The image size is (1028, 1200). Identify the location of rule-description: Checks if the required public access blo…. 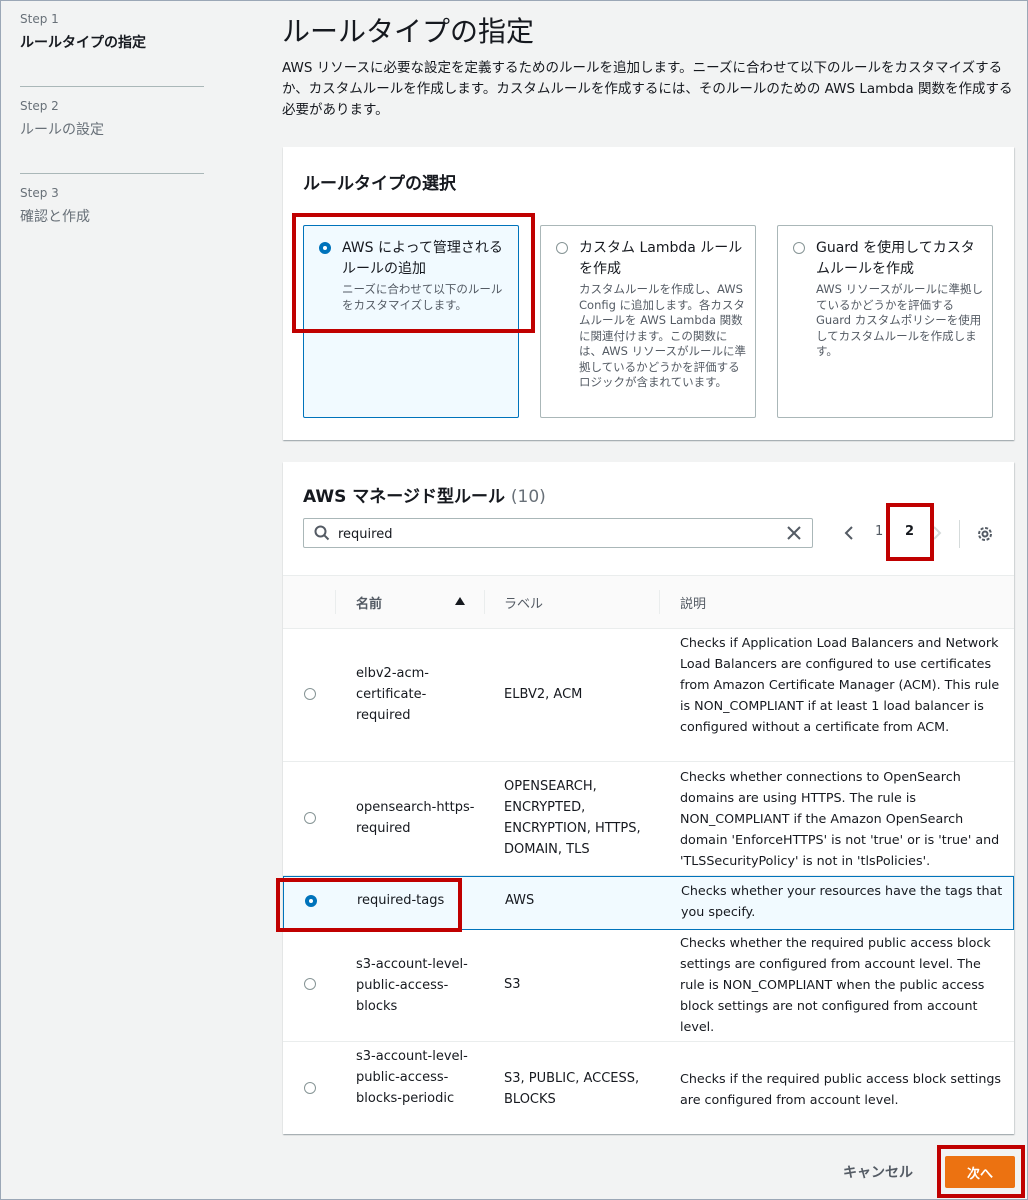
(841, 1089).